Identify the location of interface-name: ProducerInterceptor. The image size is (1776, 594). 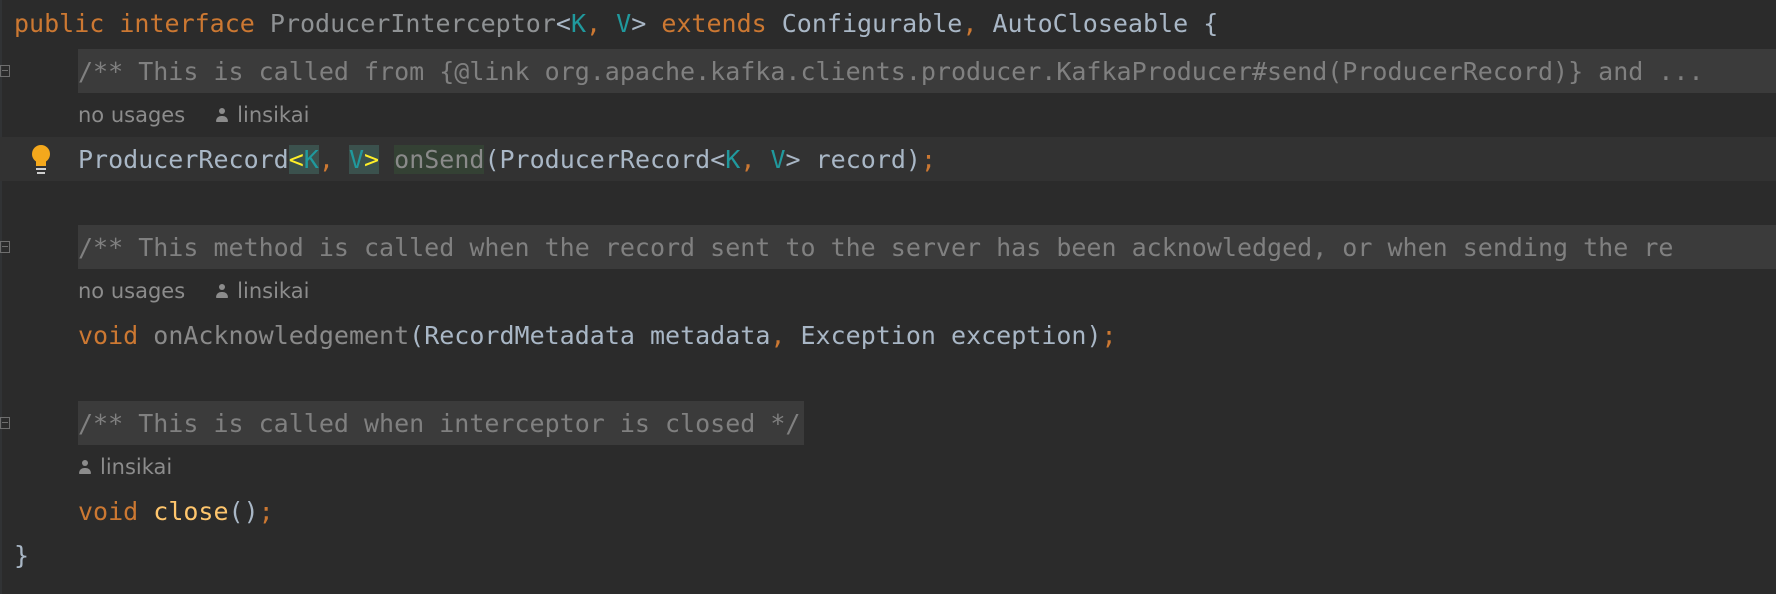
(412, 23).